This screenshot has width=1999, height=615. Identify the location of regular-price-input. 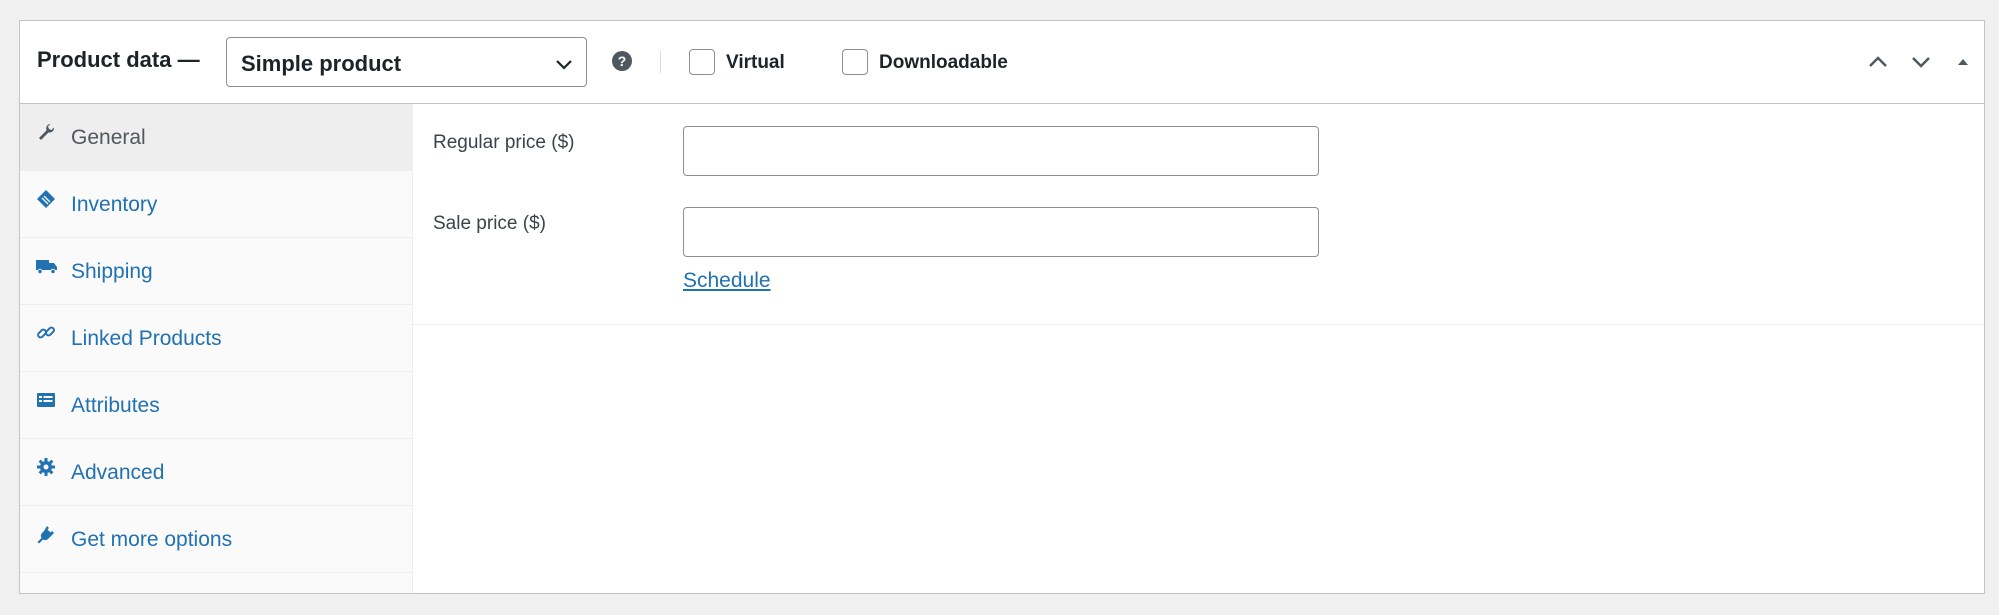
(1001, 151).